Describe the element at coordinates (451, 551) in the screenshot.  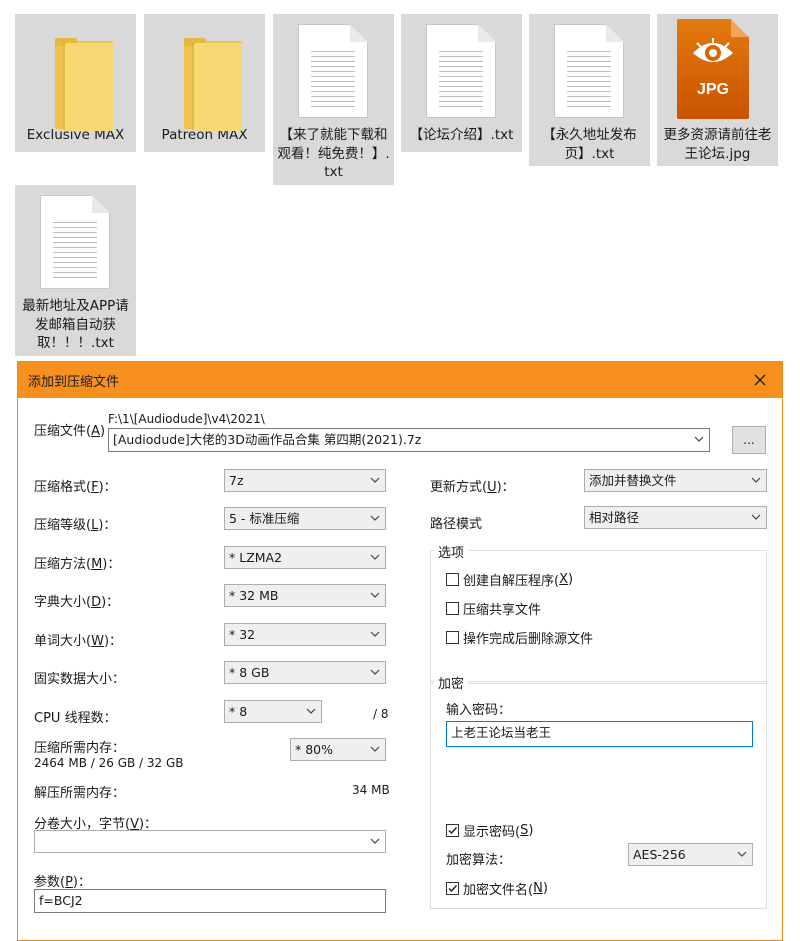
I see `options-group-title: 选项` at that location.